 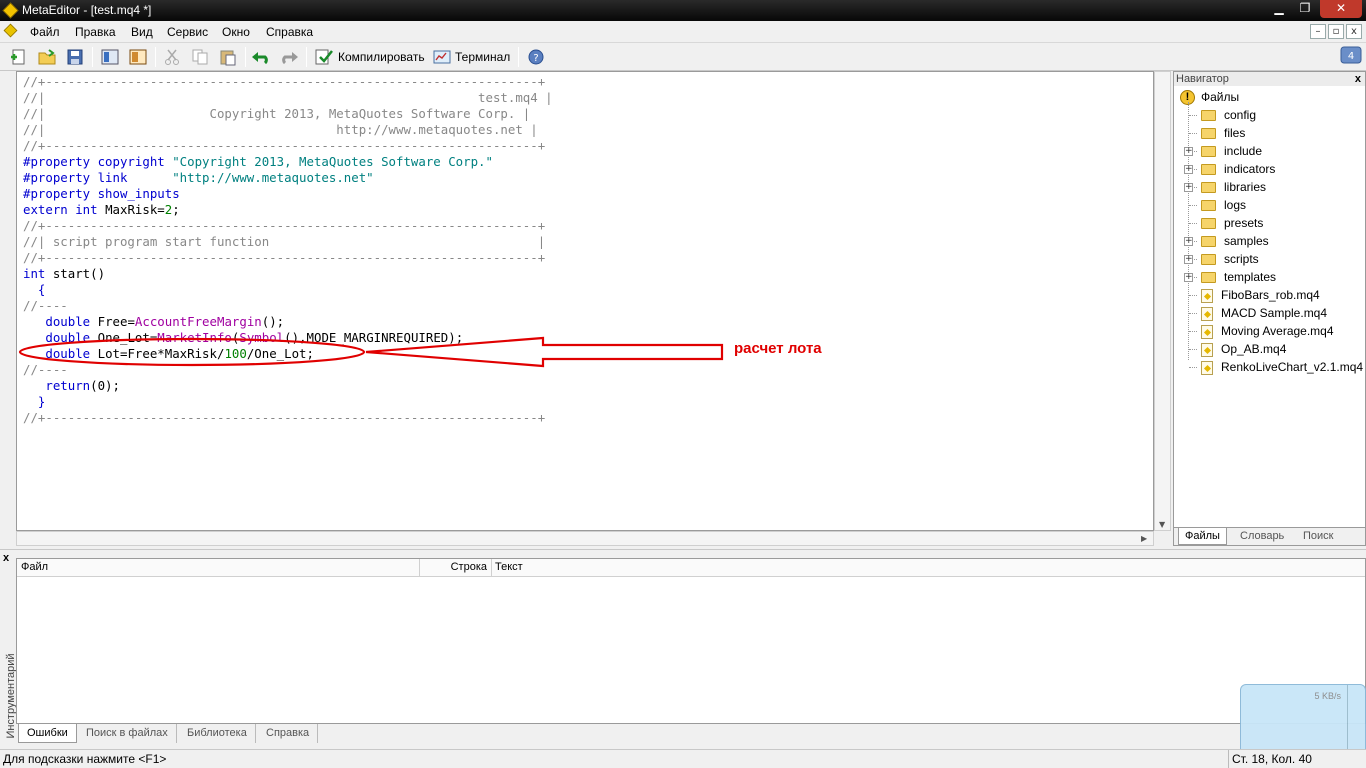 I want to click on navigator-toggle-icon, so click(x=110, y=57).